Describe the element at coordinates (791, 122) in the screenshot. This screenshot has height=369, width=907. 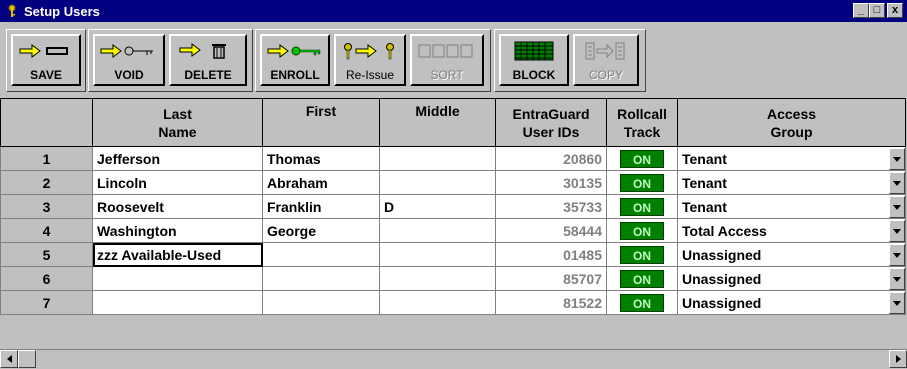
I see `header-access-group: Access Group` at that location.